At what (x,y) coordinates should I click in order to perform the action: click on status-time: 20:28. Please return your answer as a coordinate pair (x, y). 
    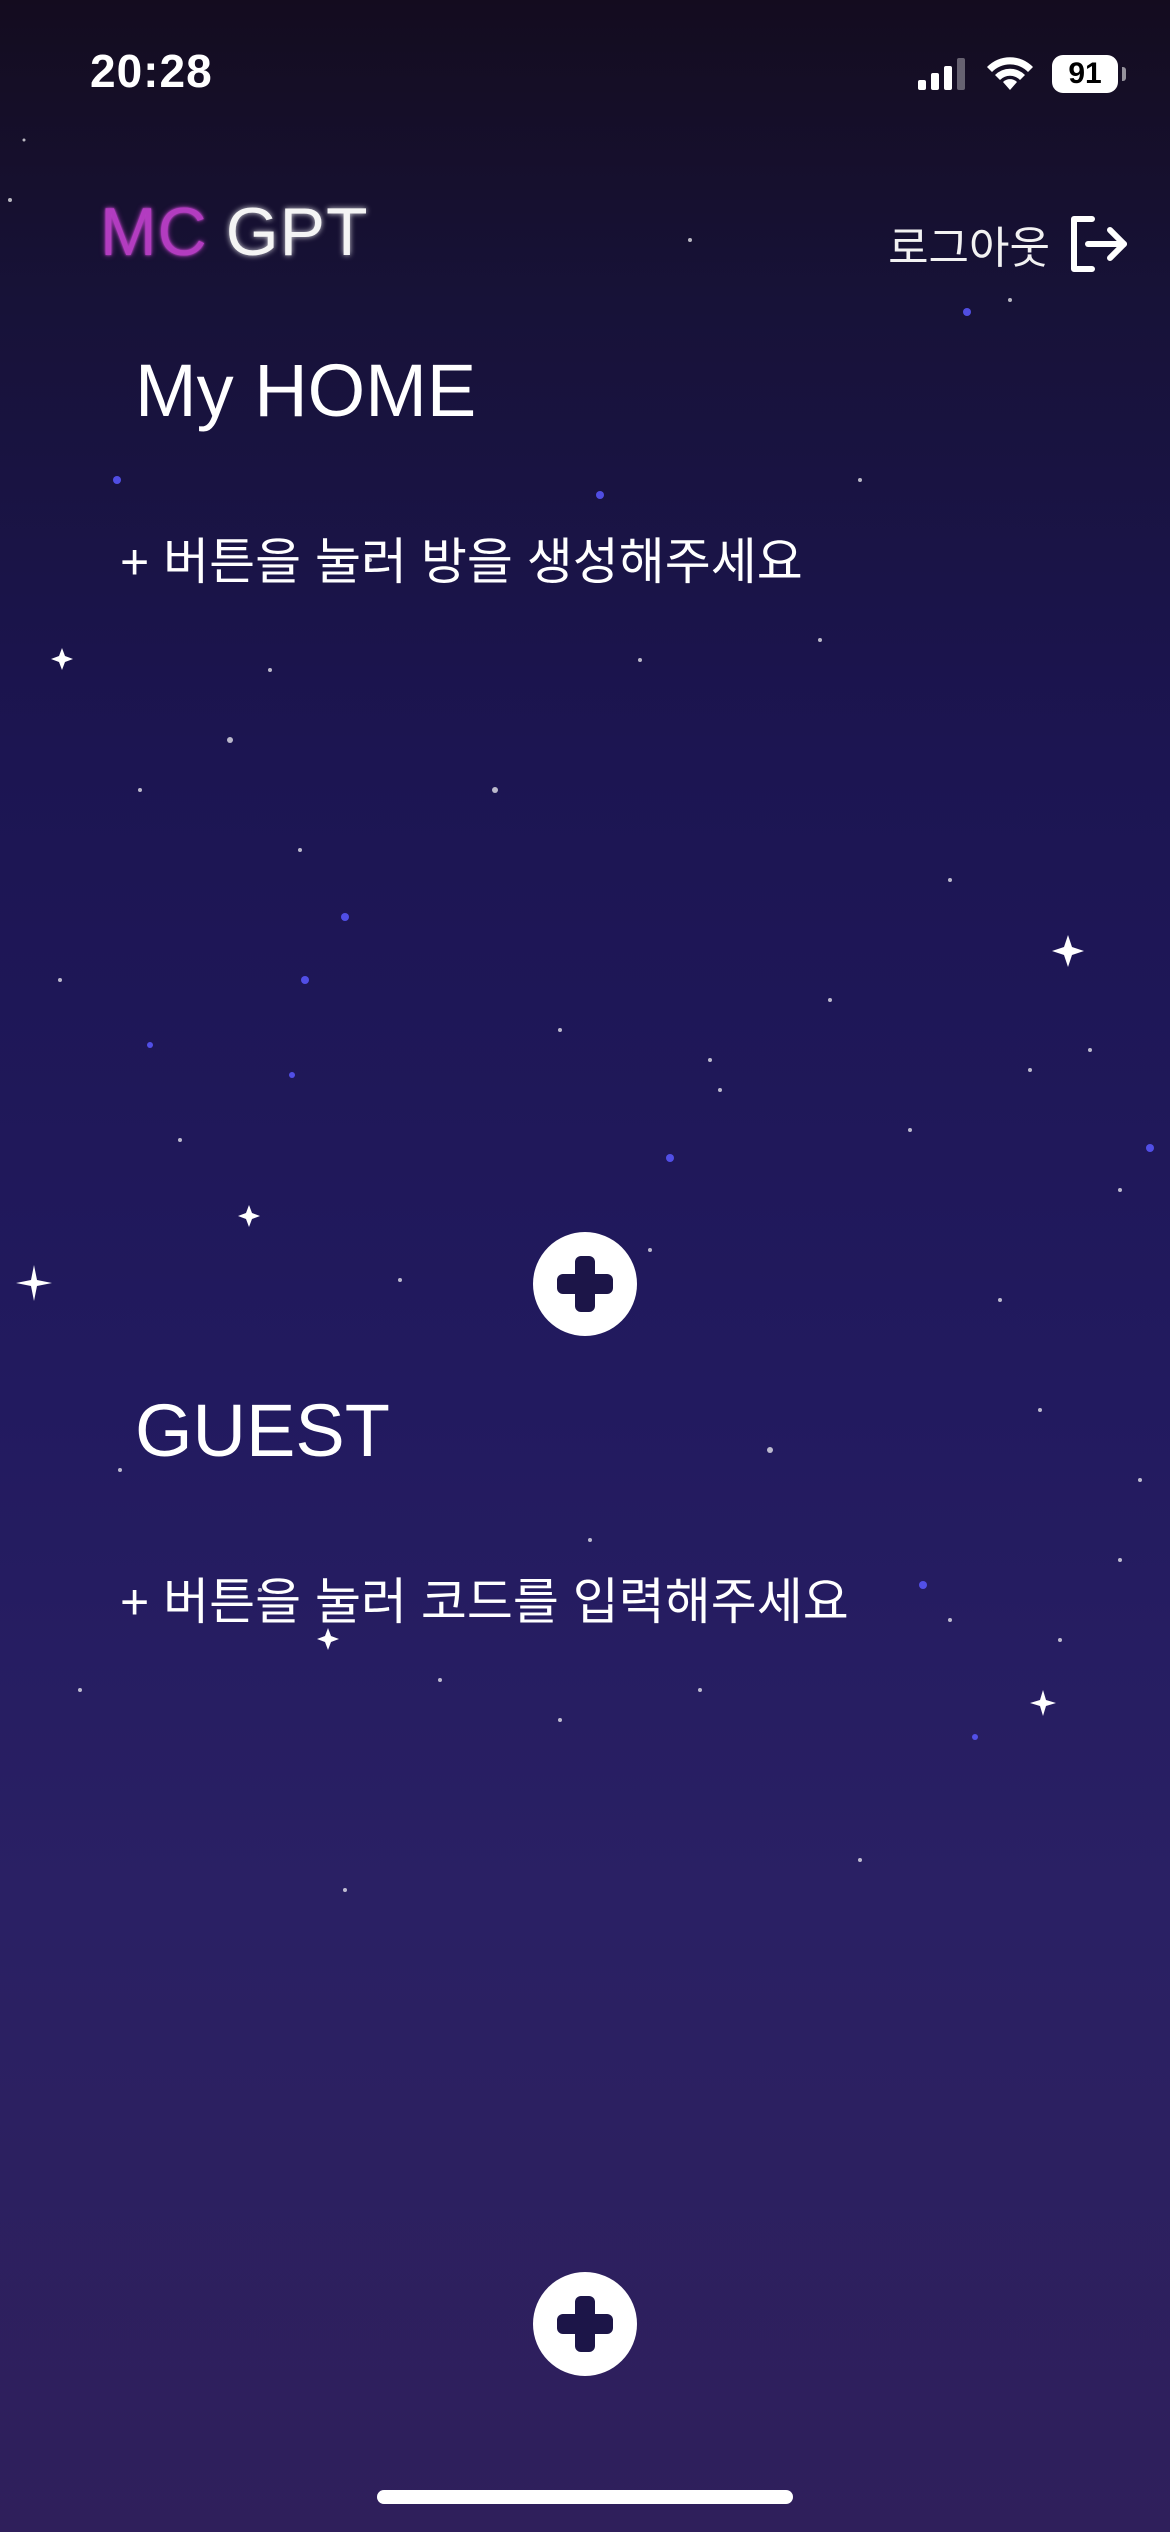
    Looking at the image, I should click on (151, 71).